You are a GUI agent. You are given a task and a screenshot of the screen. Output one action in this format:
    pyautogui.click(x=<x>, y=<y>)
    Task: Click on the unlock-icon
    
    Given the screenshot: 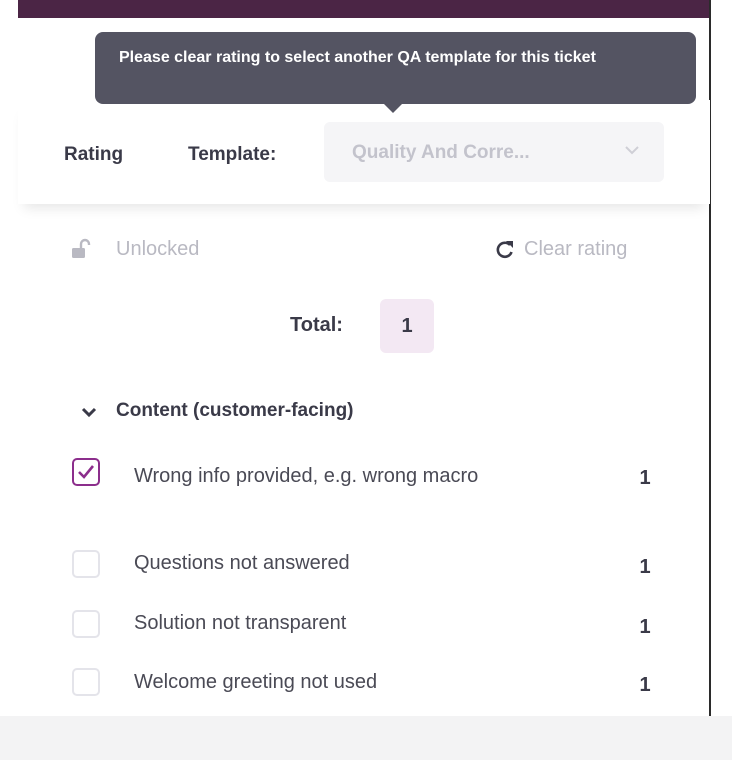 What is the action you would take?
    pyautogui.click(x=81, y=248)
    